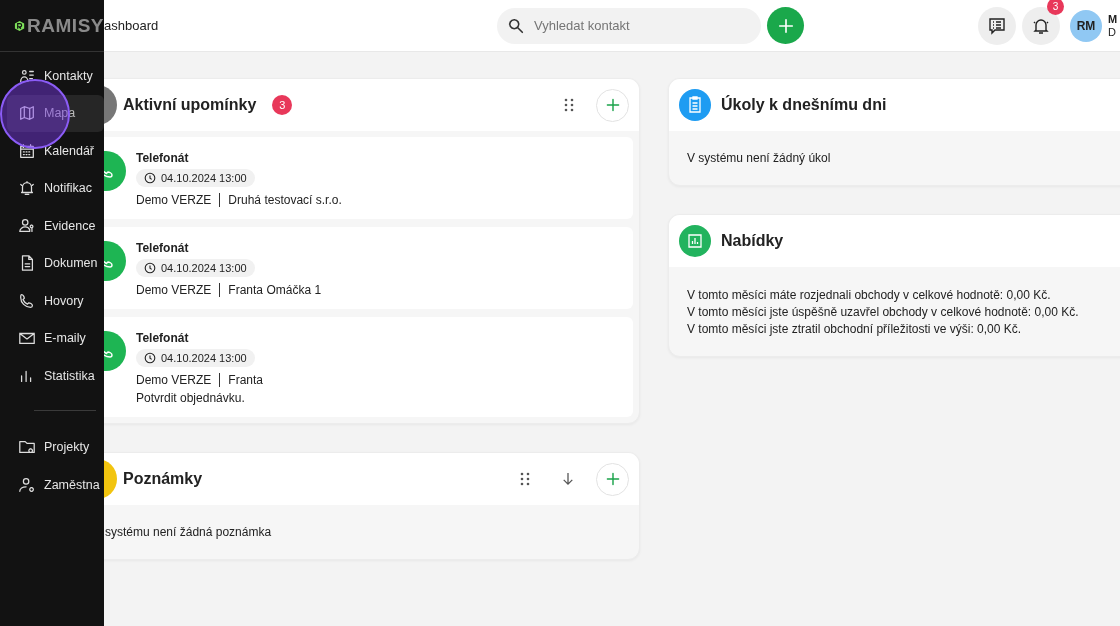 The height and width of the screenshot is (626, 1120). I want to click on add-button, so click(785, 25).